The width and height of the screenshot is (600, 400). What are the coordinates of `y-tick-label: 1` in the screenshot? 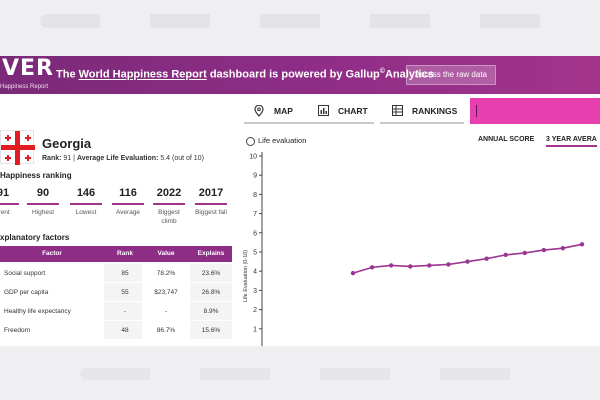 It's located at (255, 329).